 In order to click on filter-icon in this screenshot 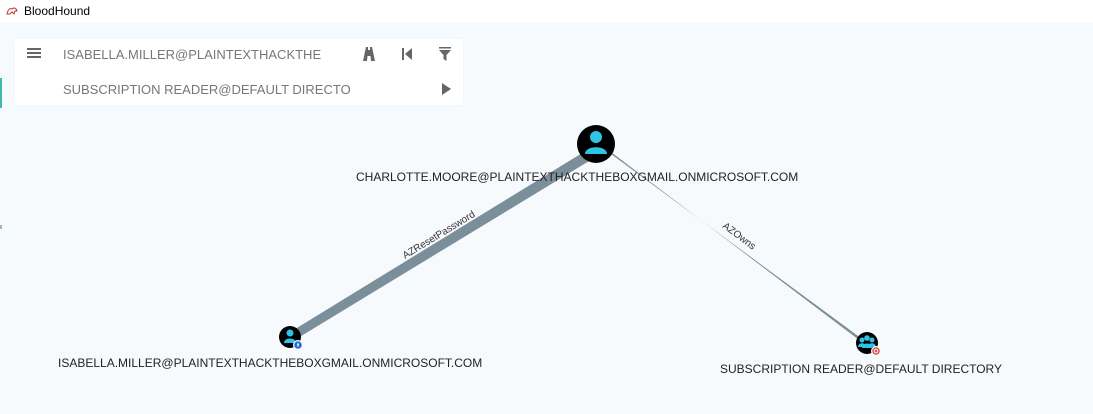, I will do `click(445, 54)`.